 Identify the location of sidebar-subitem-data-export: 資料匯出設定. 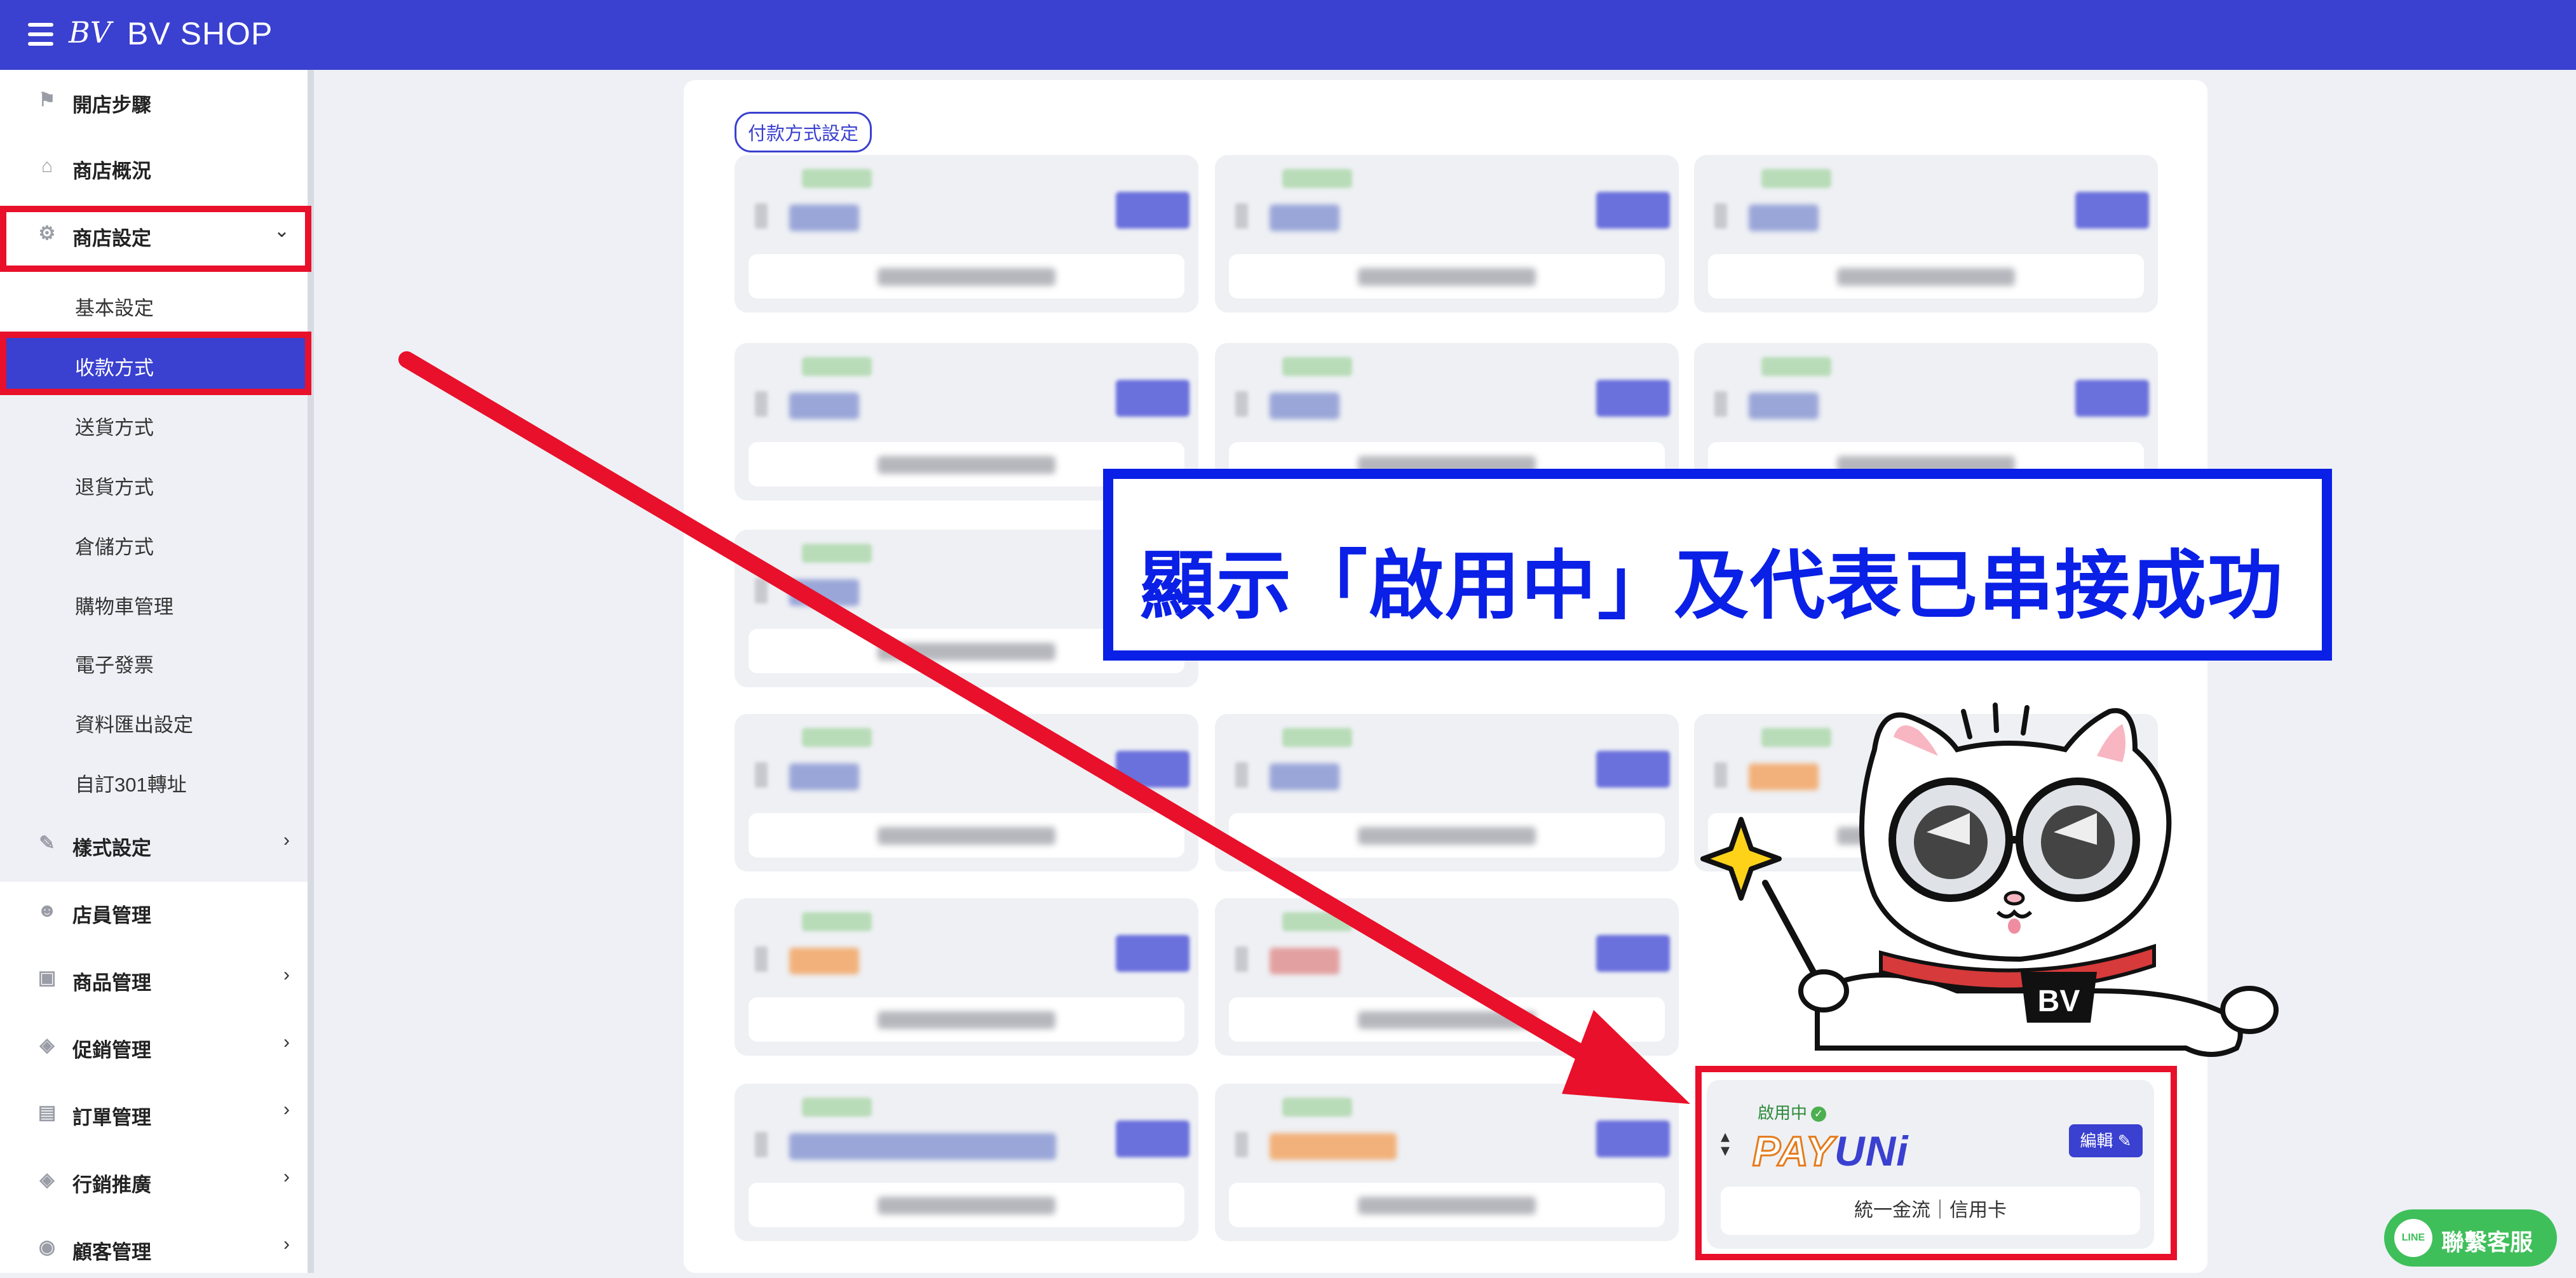
(155, 720).